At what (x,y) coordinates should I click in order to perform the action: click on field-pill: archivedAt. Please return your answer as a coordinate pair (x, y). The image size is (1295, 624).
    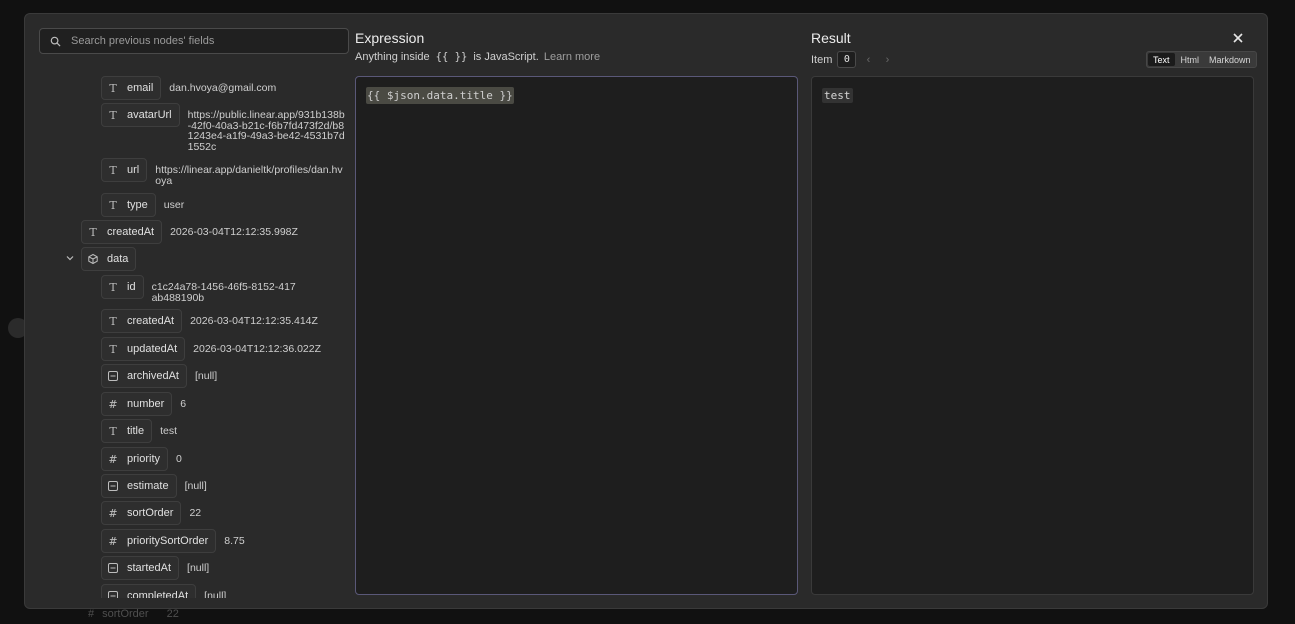
    Looking at the image, I should click on (144, 376).